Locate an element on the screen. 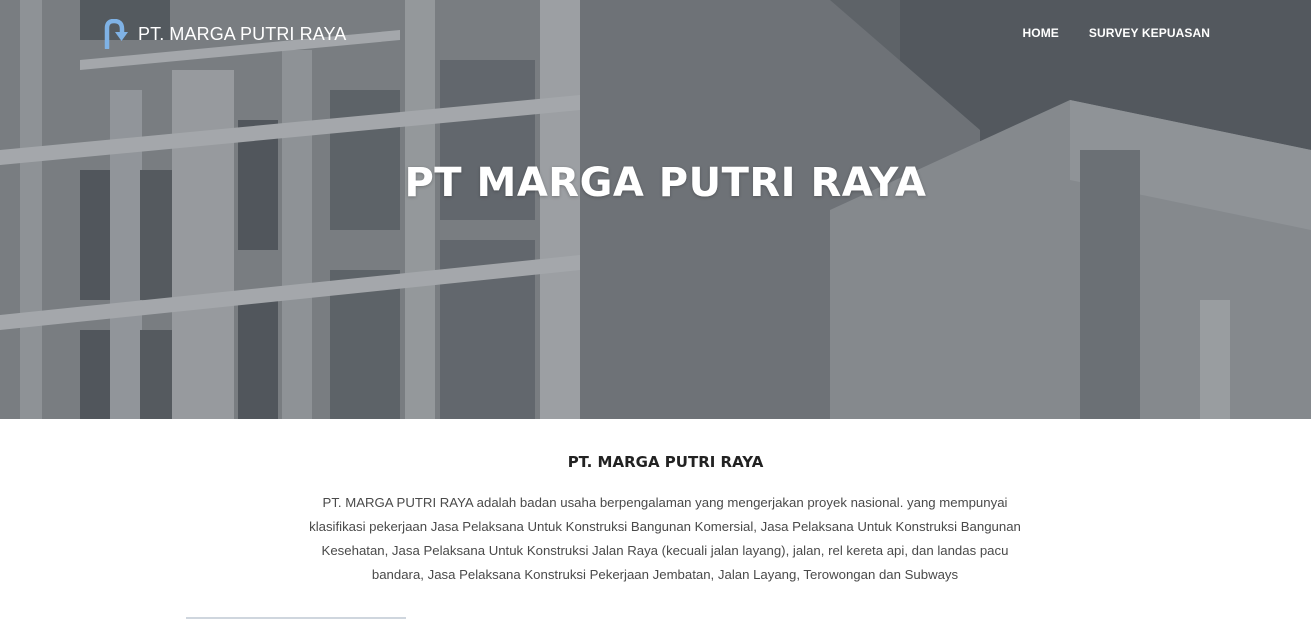 This screenshot has height=619, width=1311. hero-title: PT MARGA PUTRI RAYA is located at coordinates (665, 183).